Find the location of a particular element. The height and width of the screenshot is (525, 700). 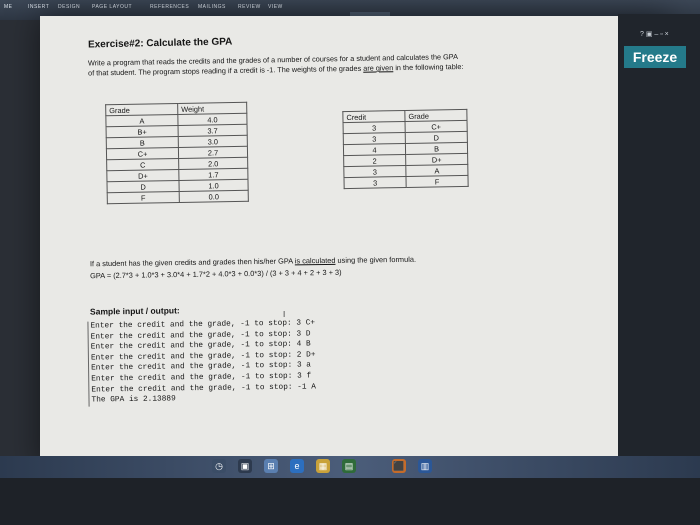

ribbon-tab-review: REVIEW is located at coordinates (249, 7).